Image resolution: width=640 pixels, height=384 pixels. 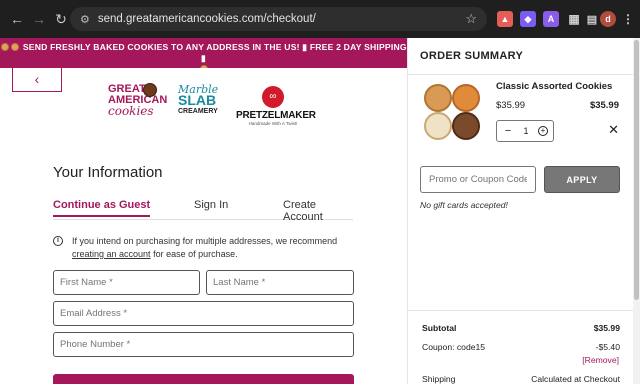 I want to click on info-icon: i, so click(x=58, y=241).